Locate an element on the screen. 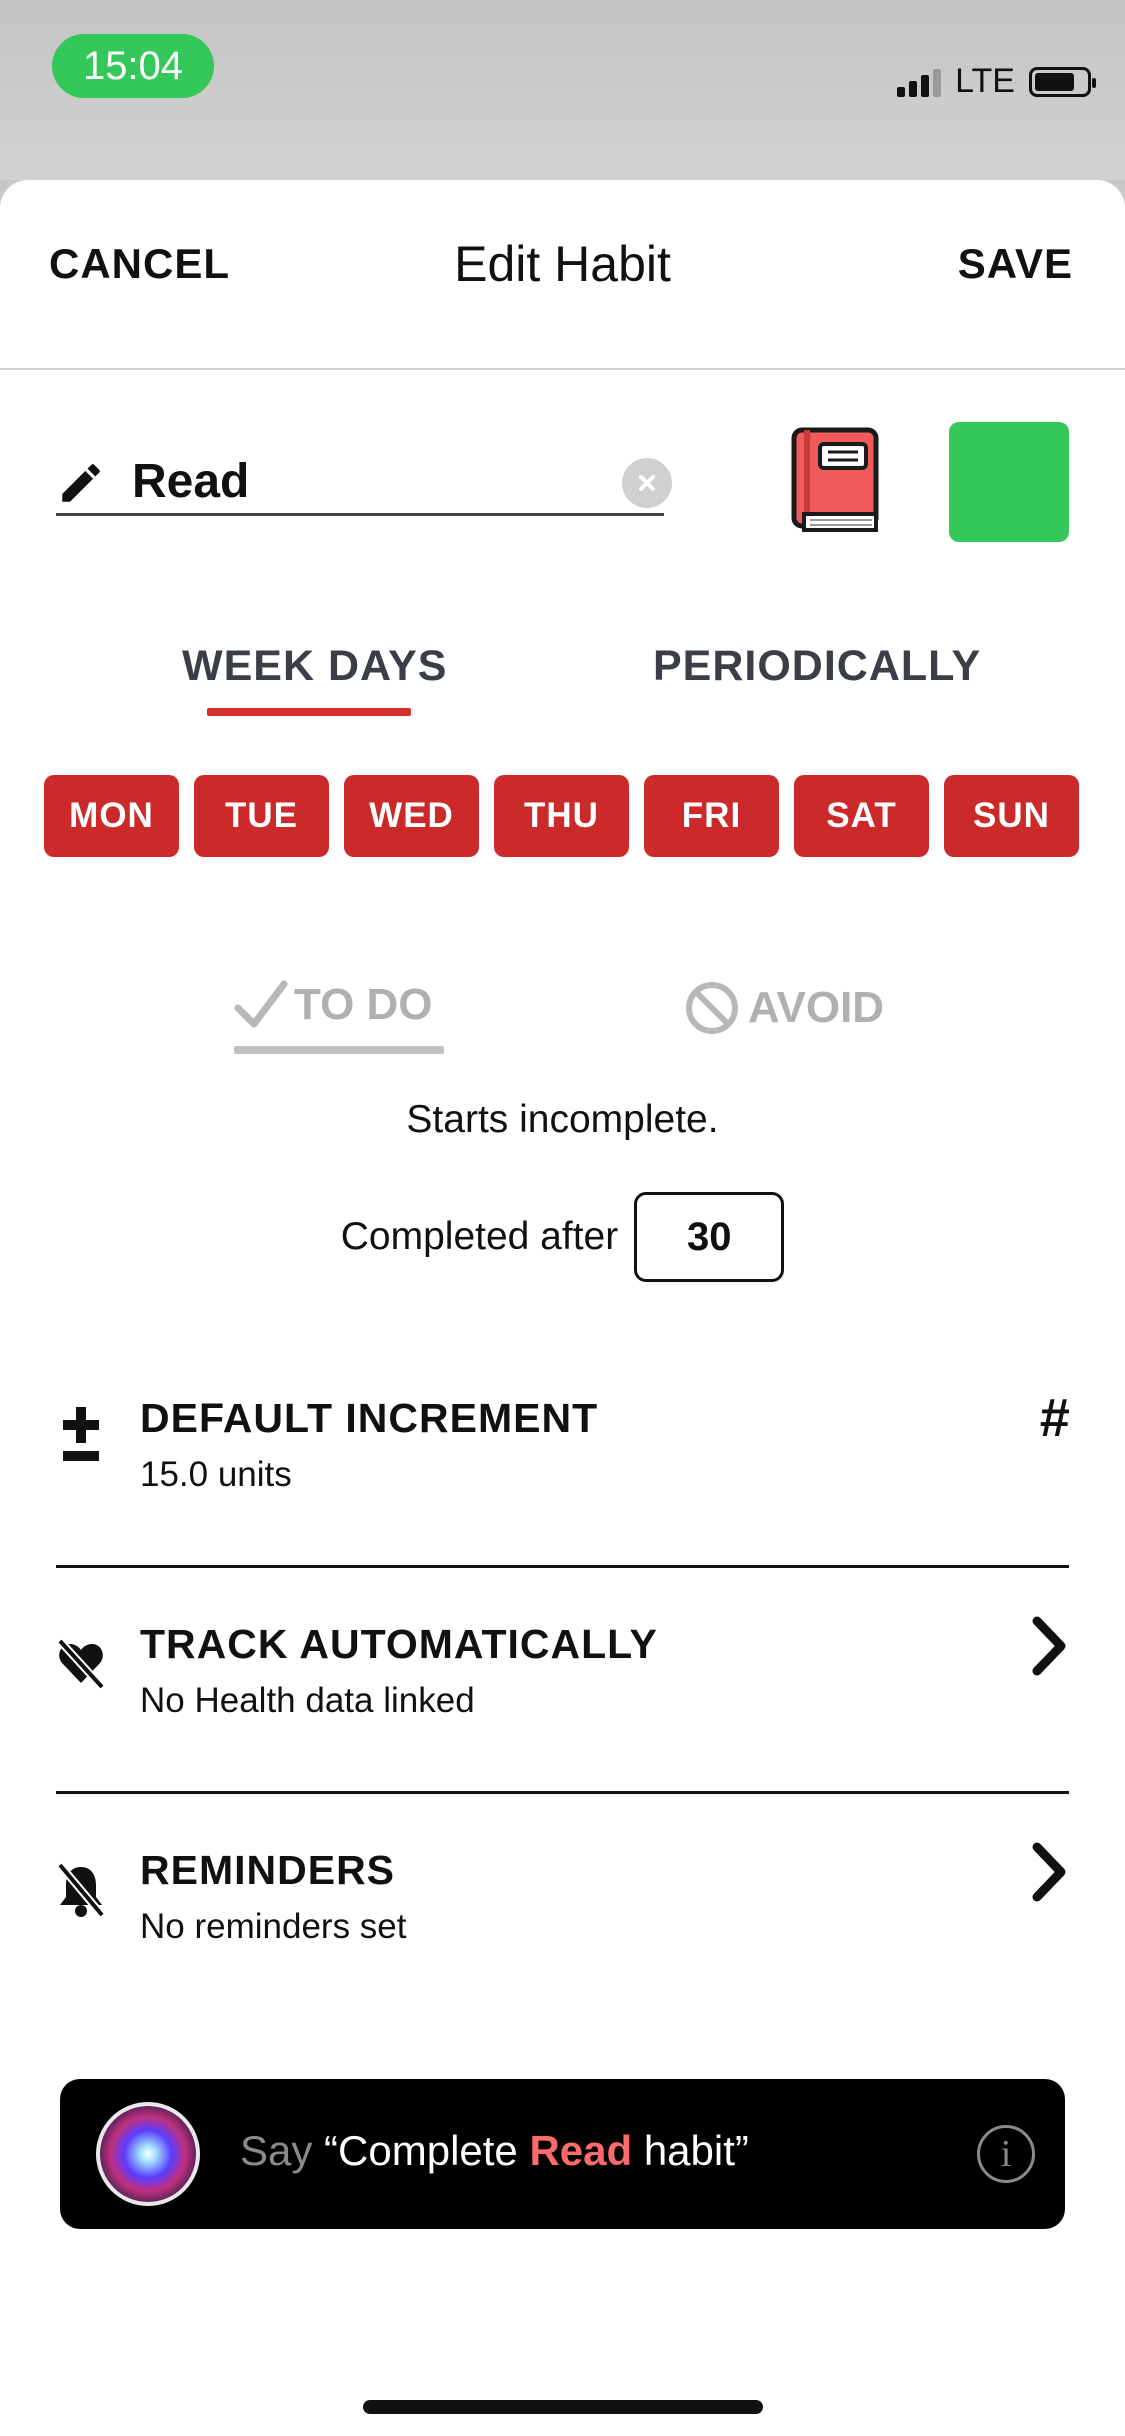 Image resolution: width=1125 pixels, height=2436 pixels. completed-after-row: Completed after 30 is located at coordinates (562, 1237).